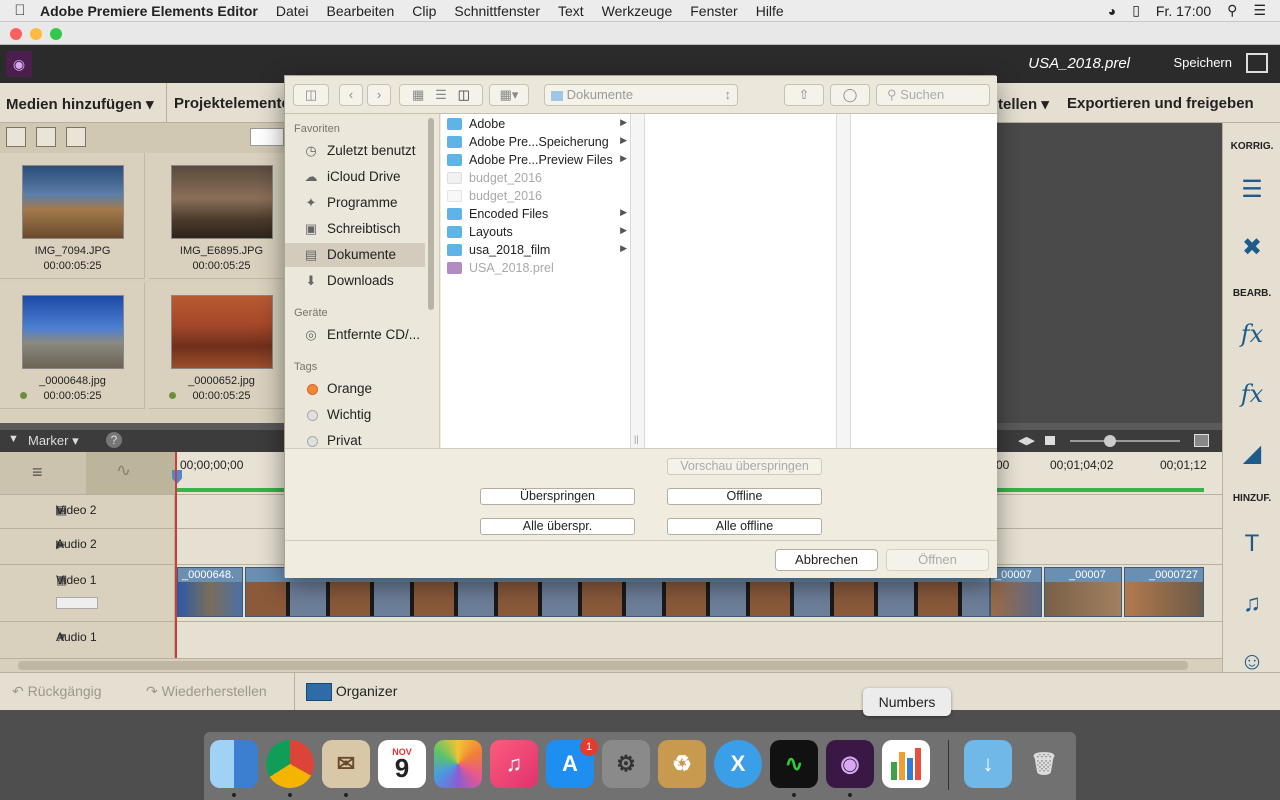 The height and width of the screenshot is (800, 1280). Describe the element at coordinates (1232, 10) in the screenshot. I see `spotlight-icon: ⚲` at that location.